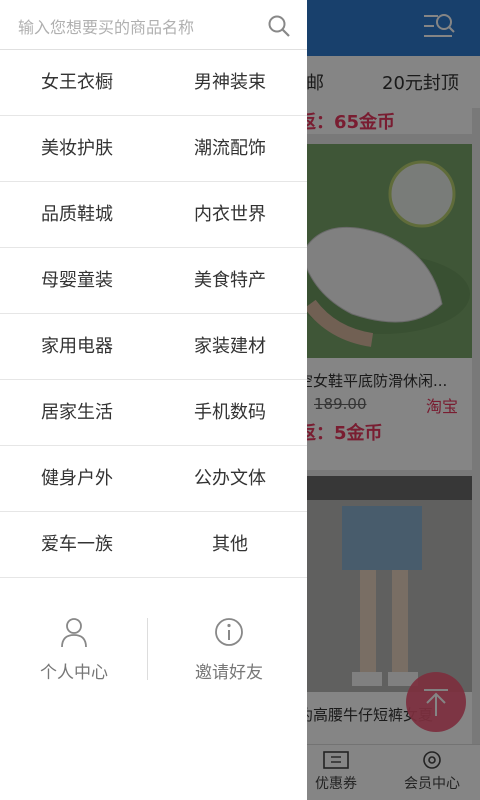 This screenshot has height=800, width=480. What do you see at coordinates (77, 413) in the screenshot?
I see `category-item: 居家生活` at bounding box center [77, 413].